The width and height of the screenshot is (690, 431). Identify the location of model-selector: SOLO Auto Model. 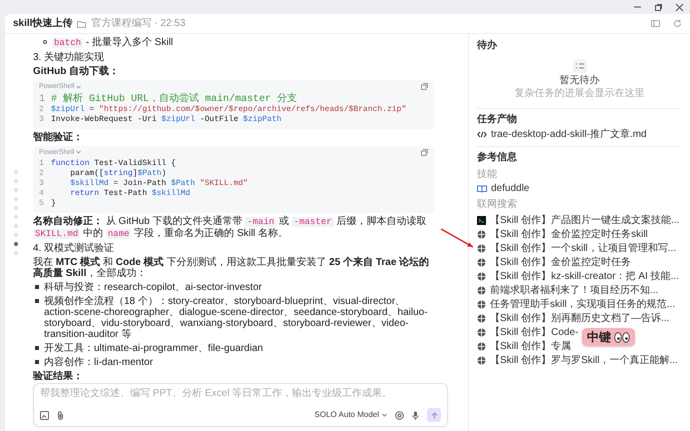
(350, 415).